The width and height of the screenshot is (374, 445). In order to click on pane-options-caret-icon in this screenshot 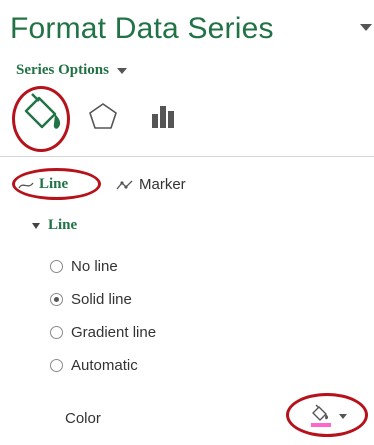, I will do `click(366, 27)`.